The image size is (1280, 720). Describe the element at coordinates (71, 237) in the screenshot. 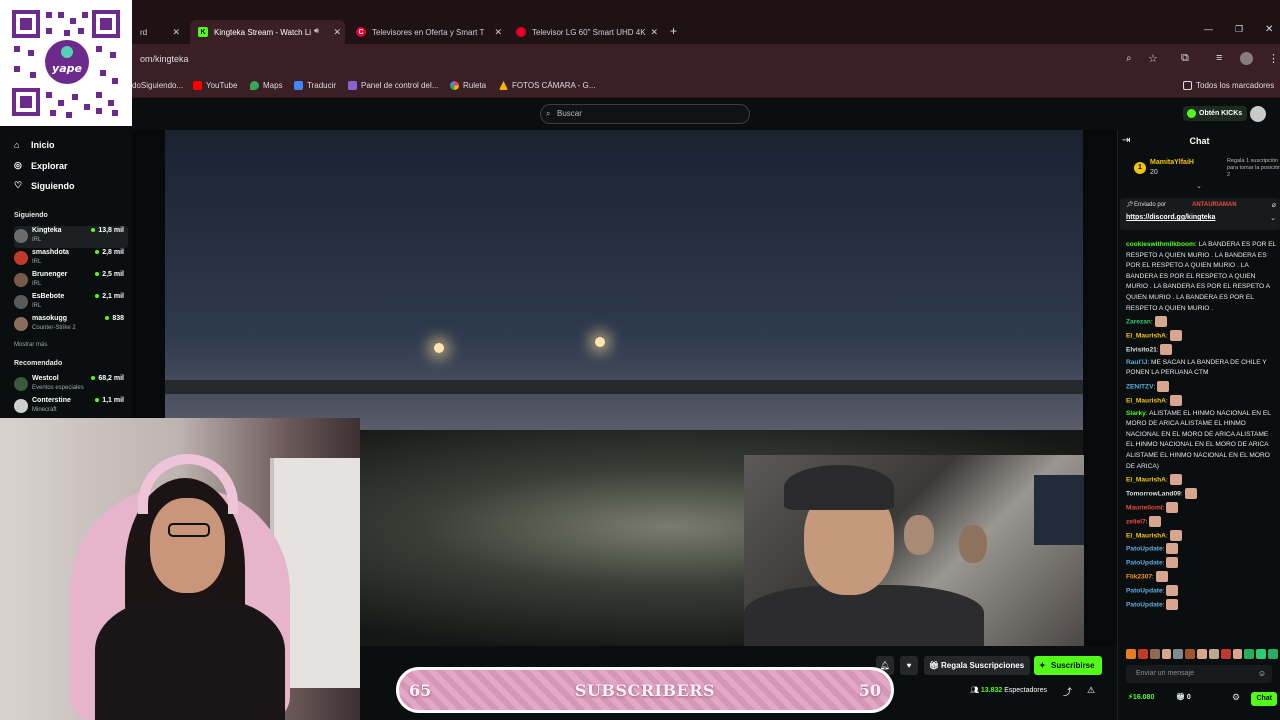

I see `following-item-kingteka: Kingteka IRL 13,8 mil` at that location.